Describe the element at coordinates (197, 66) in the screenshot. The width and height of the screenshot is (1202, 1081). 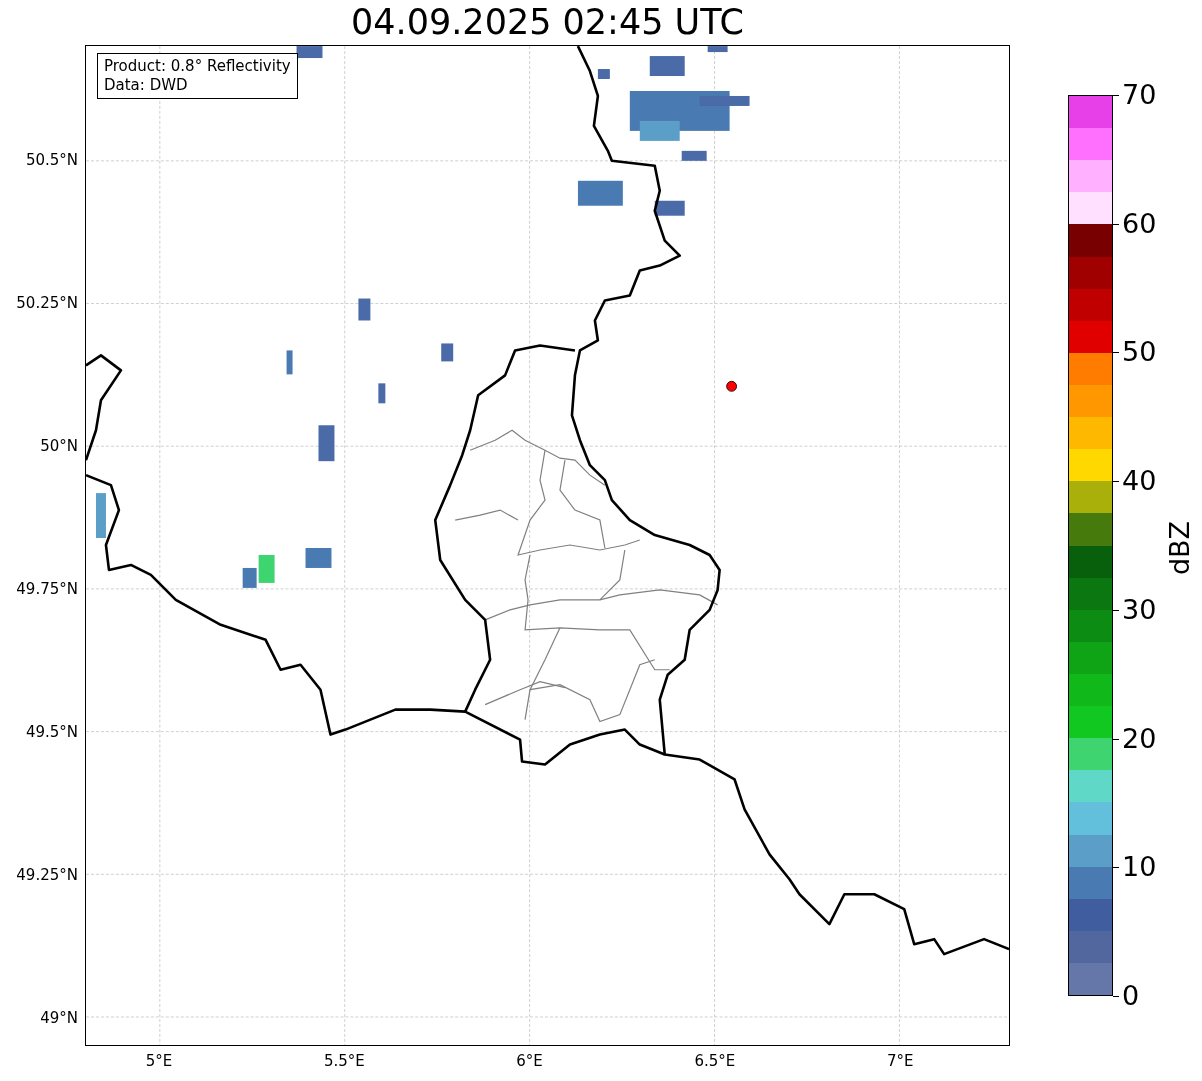
I see `info-text: Product: 0.8° Reflectivity` at that location.